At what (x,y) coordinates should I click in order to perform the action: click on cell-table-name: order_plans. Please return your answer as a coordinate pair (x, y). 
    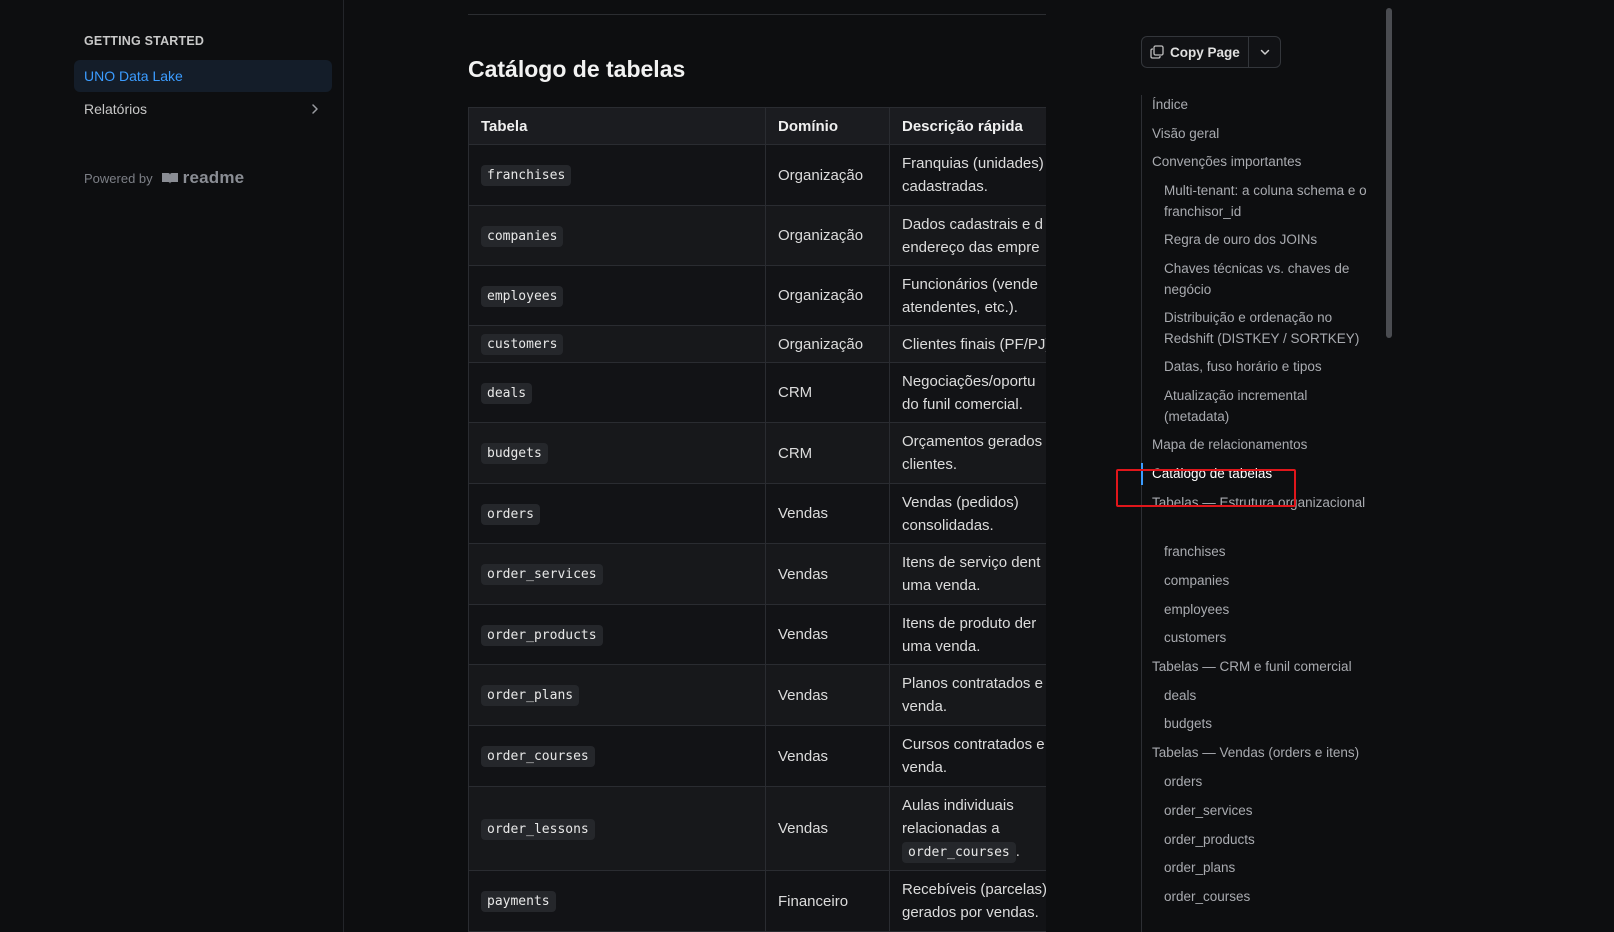
    Looking at the image, I should click on (617, 695).